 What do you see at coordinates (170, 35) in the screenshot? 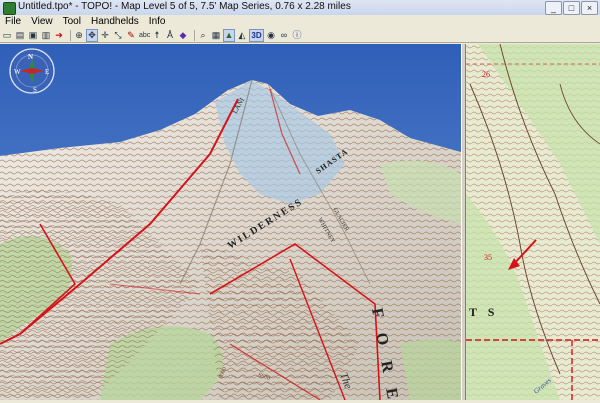
I see `compass-tool-icon: Å` at bounding box center [170, 35].